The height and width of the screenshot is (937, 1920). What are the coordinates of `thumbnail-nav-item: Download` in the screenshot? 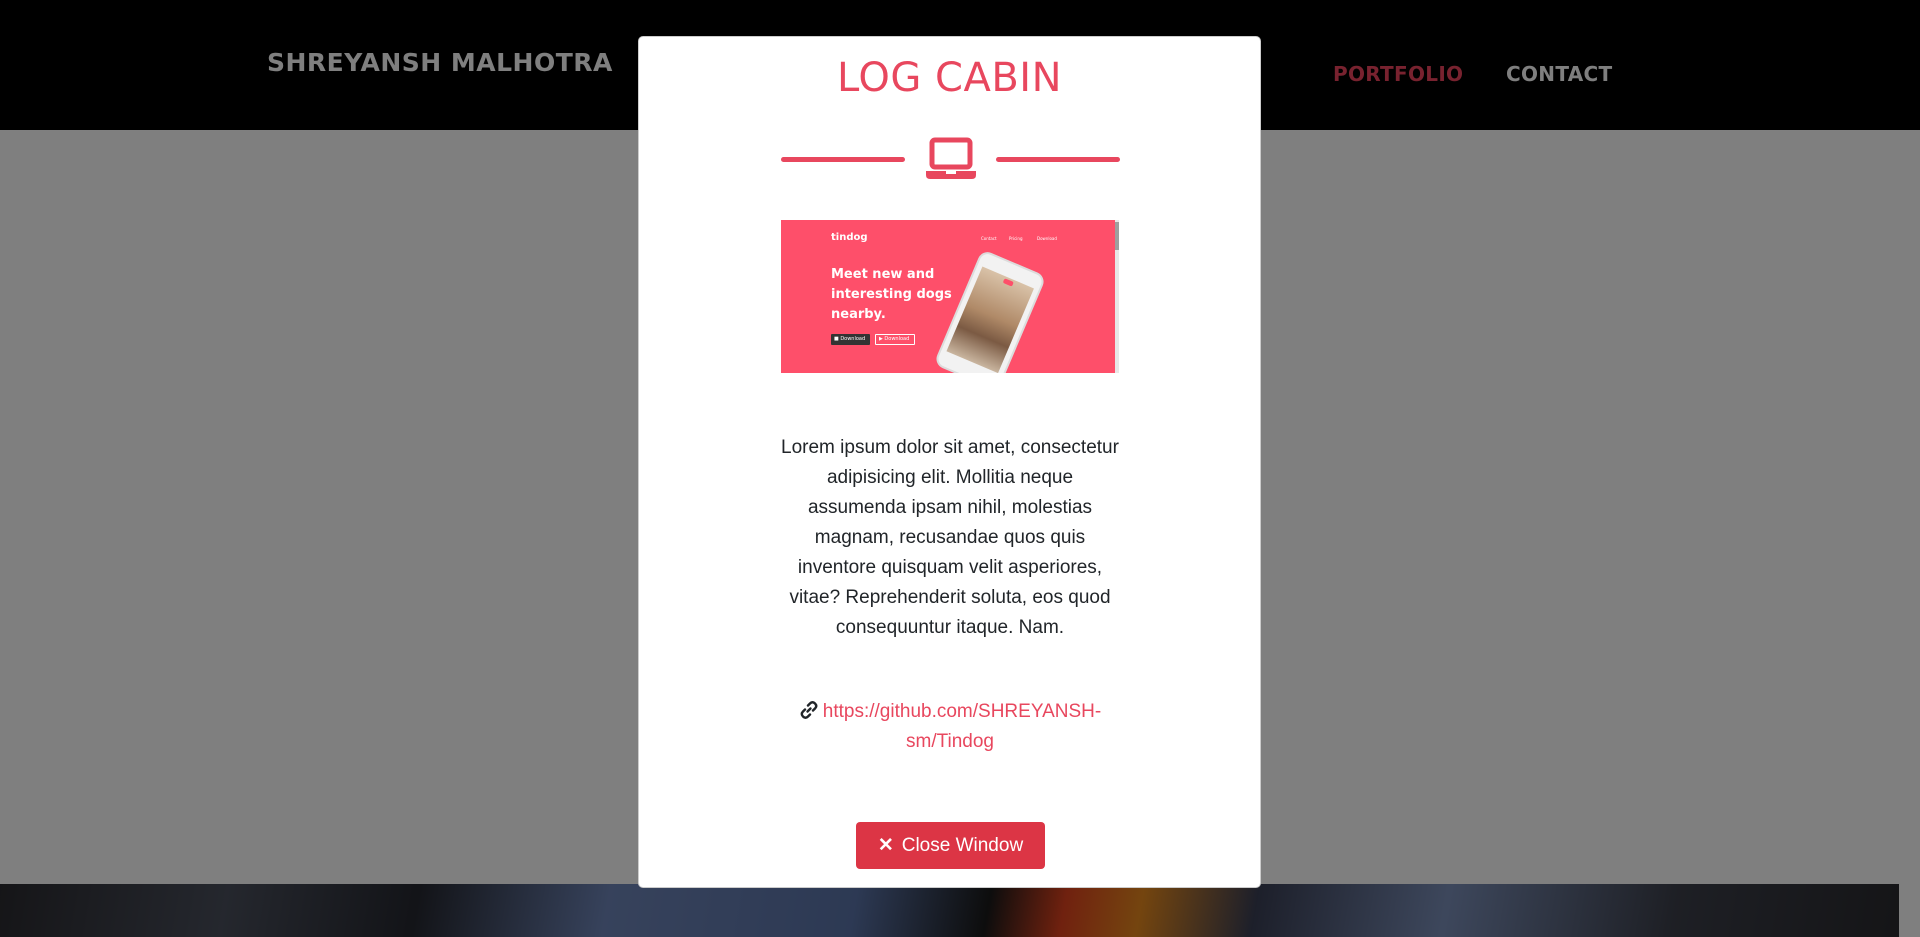 It's located at (1047, 238).